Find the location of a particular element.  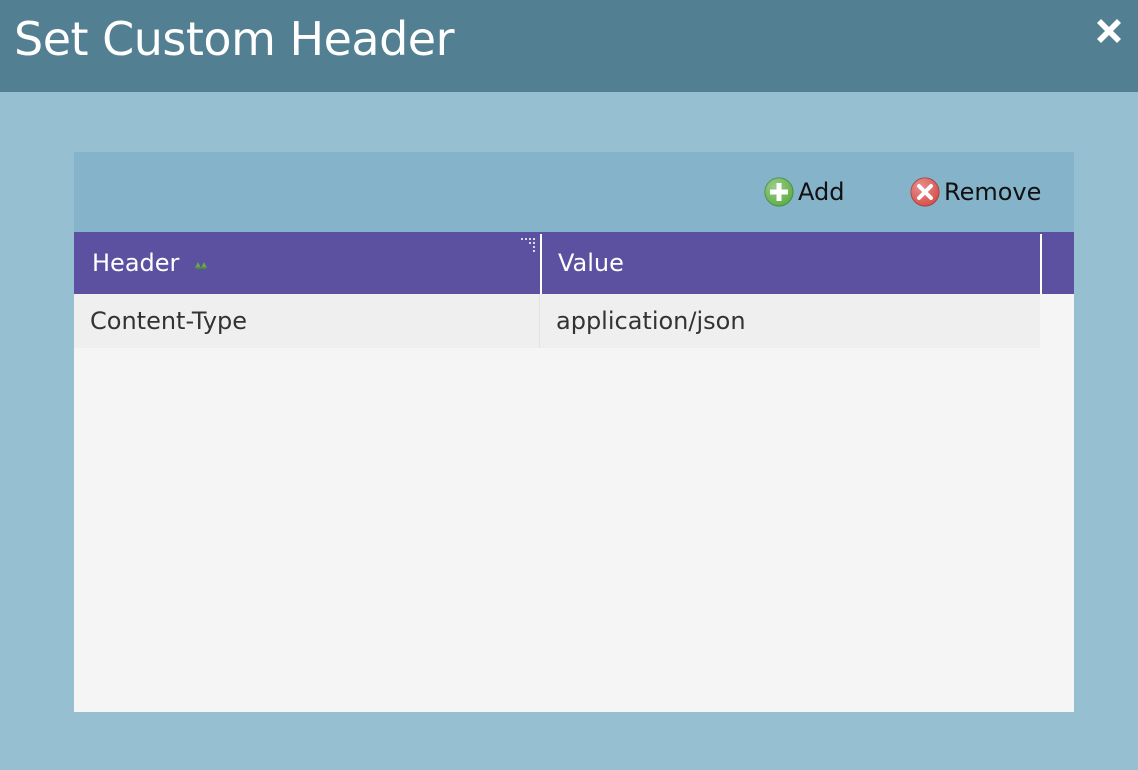

close-icon is located at coordinates (1109, 31).